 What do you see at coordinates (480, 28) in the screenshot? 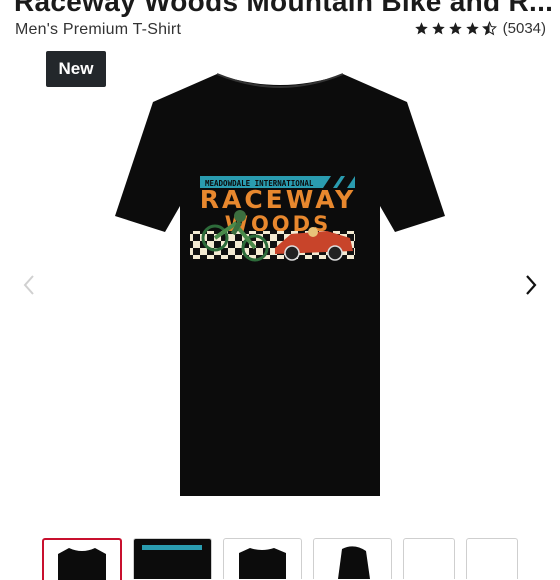
I see `rating: (5034)` at bounding box center [480, 28].